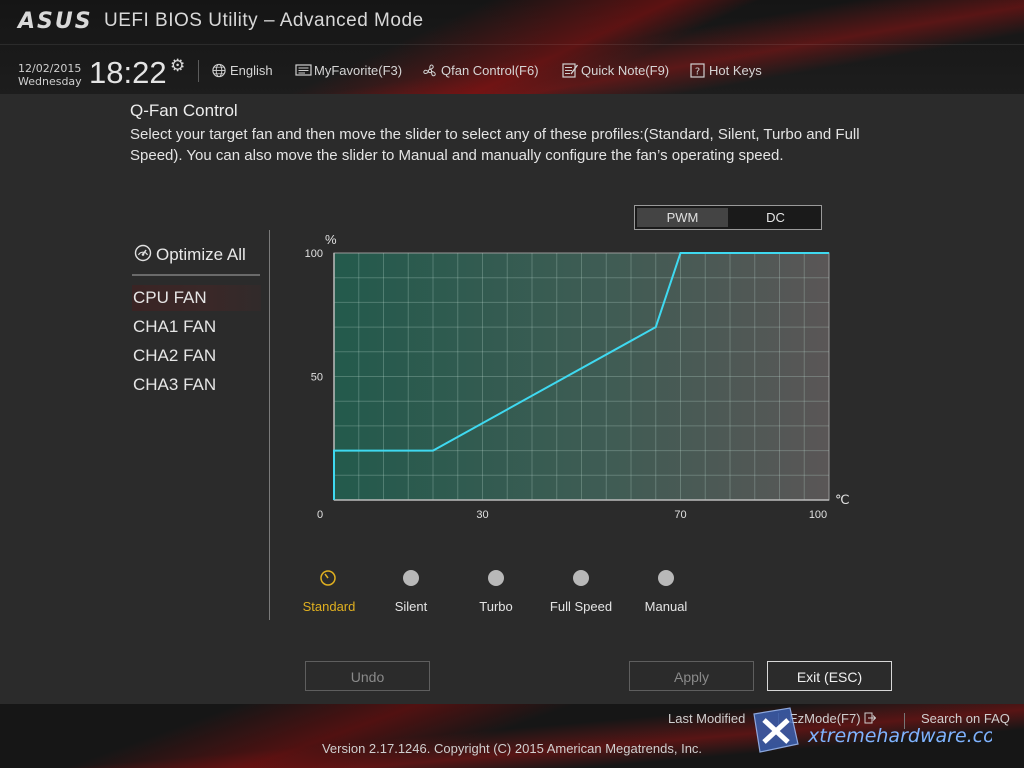 This screenshot has width=1024, height=768. What do you see at coordinates (666, 606) in the screenshot?
I see `profile-label-manual: Manual` at bounding box center [666, 606].